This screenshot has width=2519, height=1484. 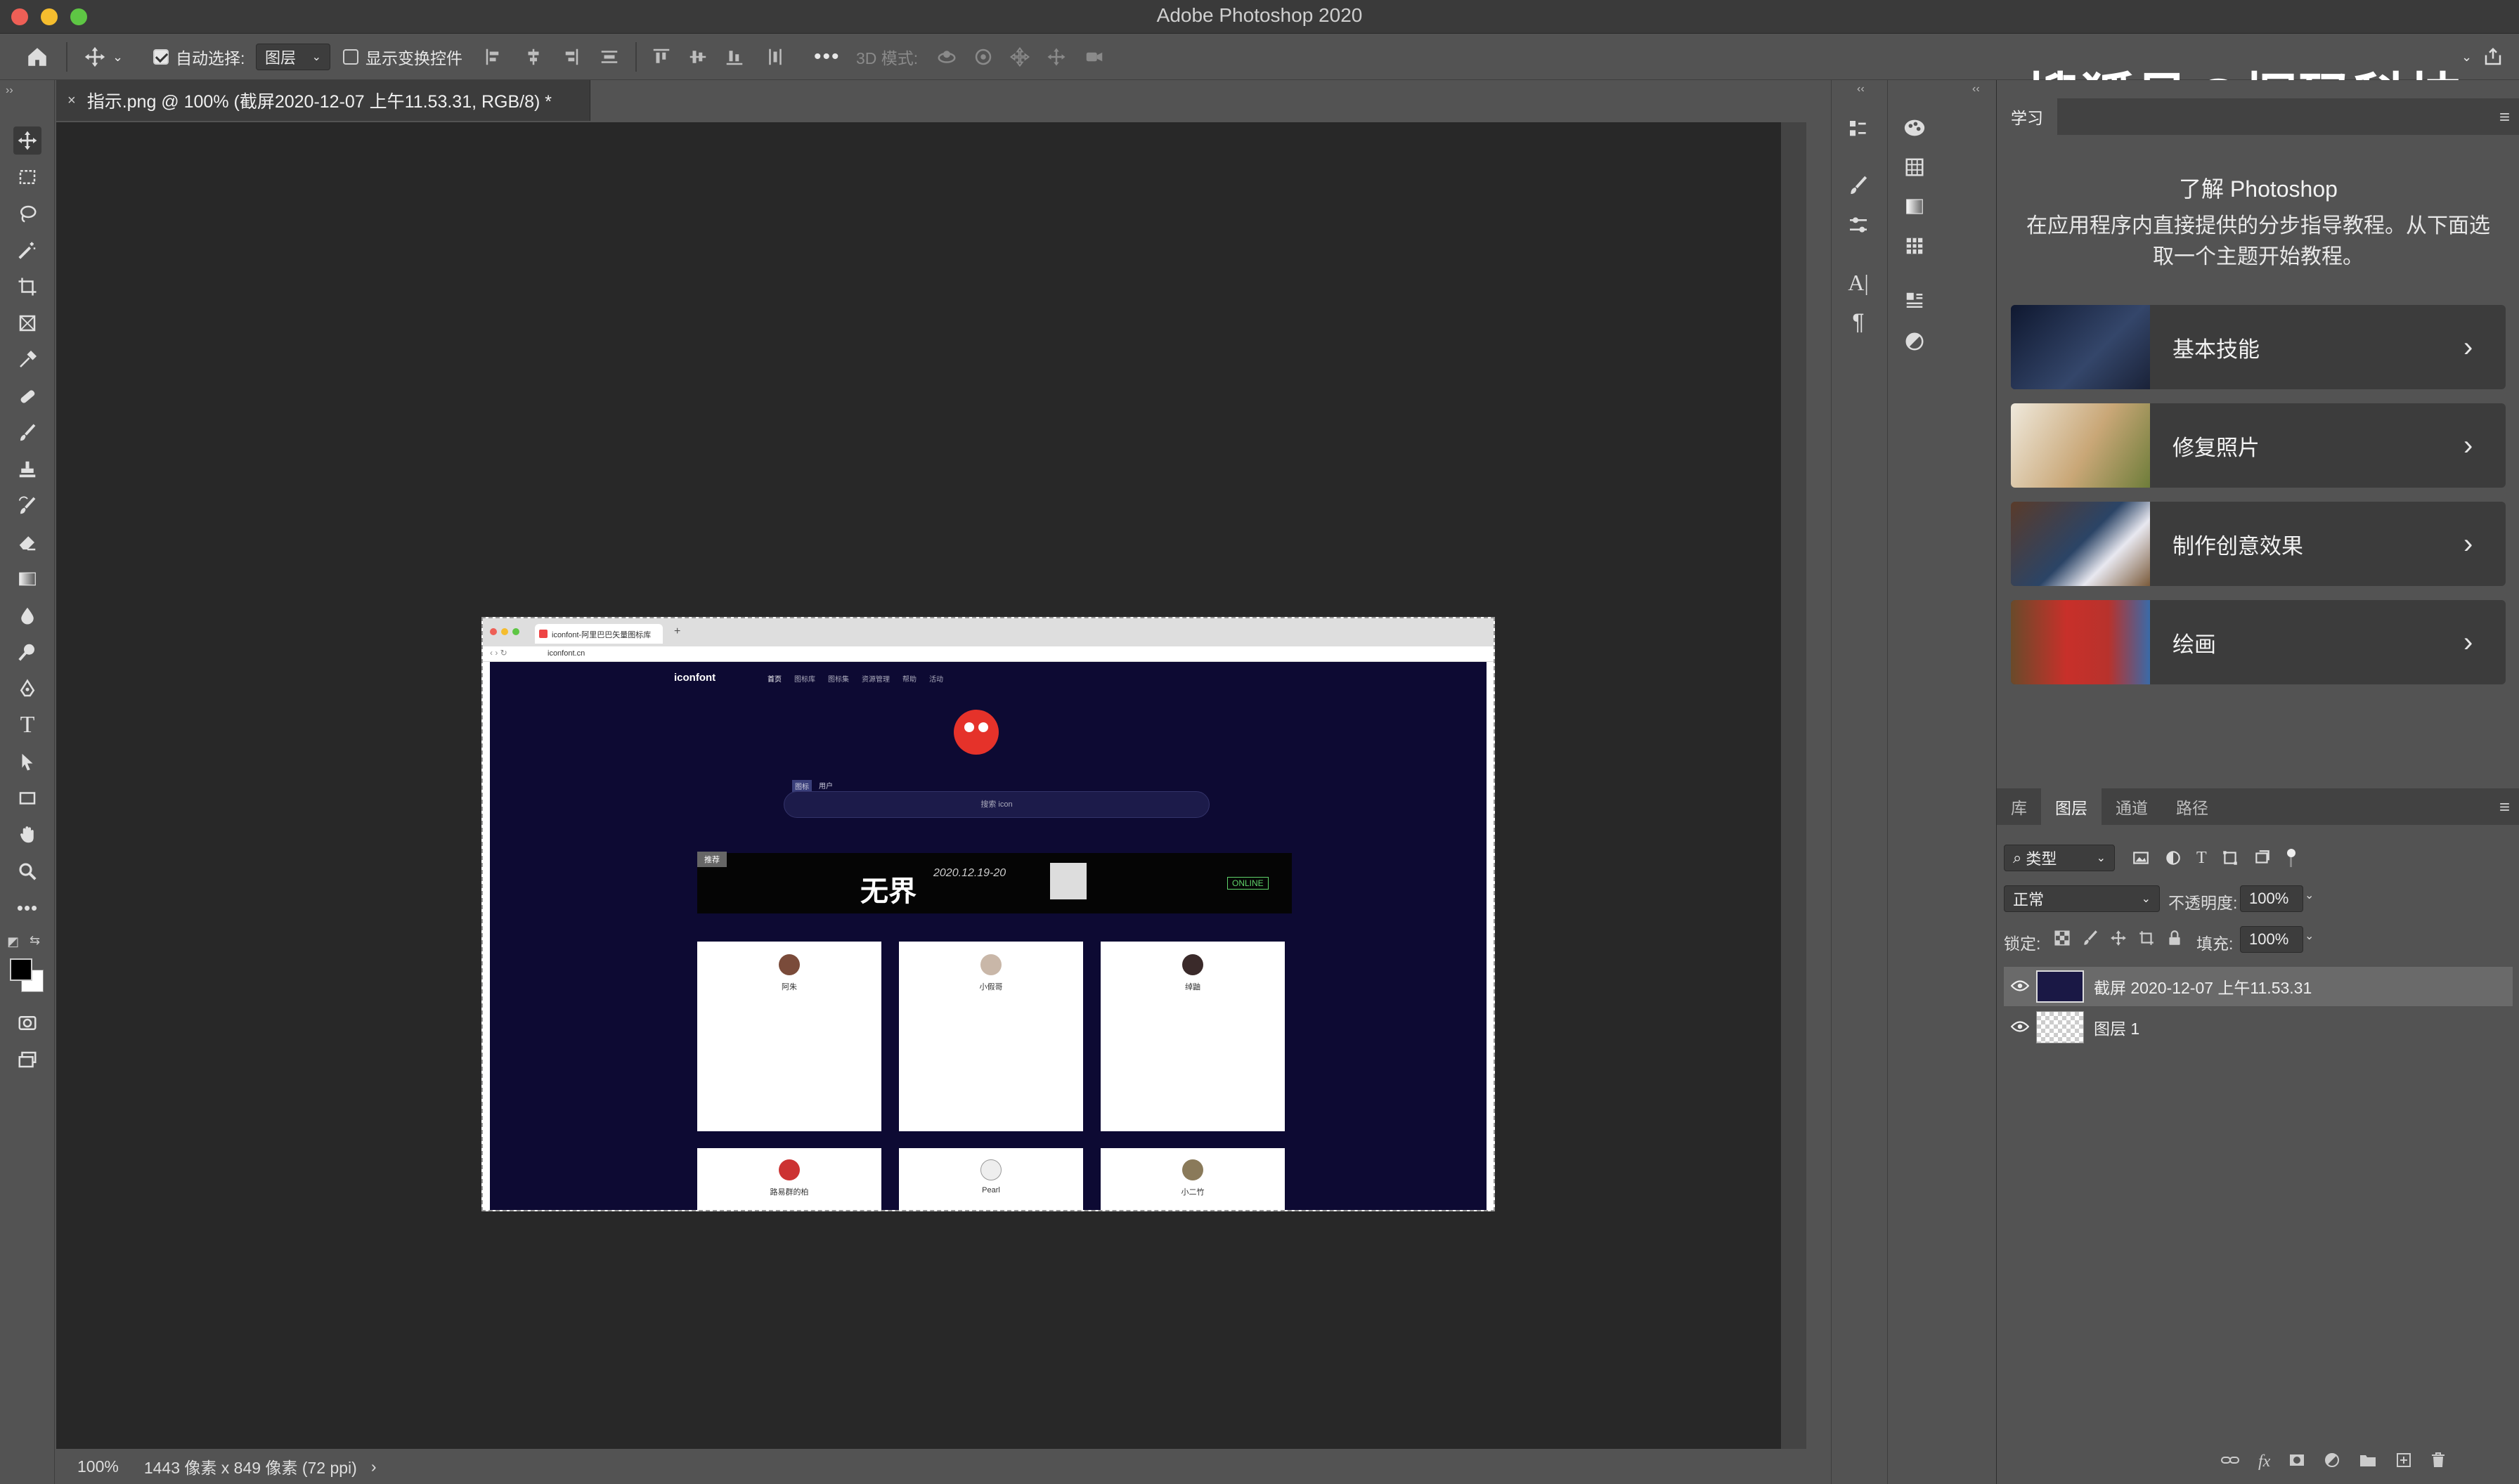 What do you see at coordinates (2368, 1461) in the screenshot?
I see `new-group-icon` at bounding box center [2368, 1461].